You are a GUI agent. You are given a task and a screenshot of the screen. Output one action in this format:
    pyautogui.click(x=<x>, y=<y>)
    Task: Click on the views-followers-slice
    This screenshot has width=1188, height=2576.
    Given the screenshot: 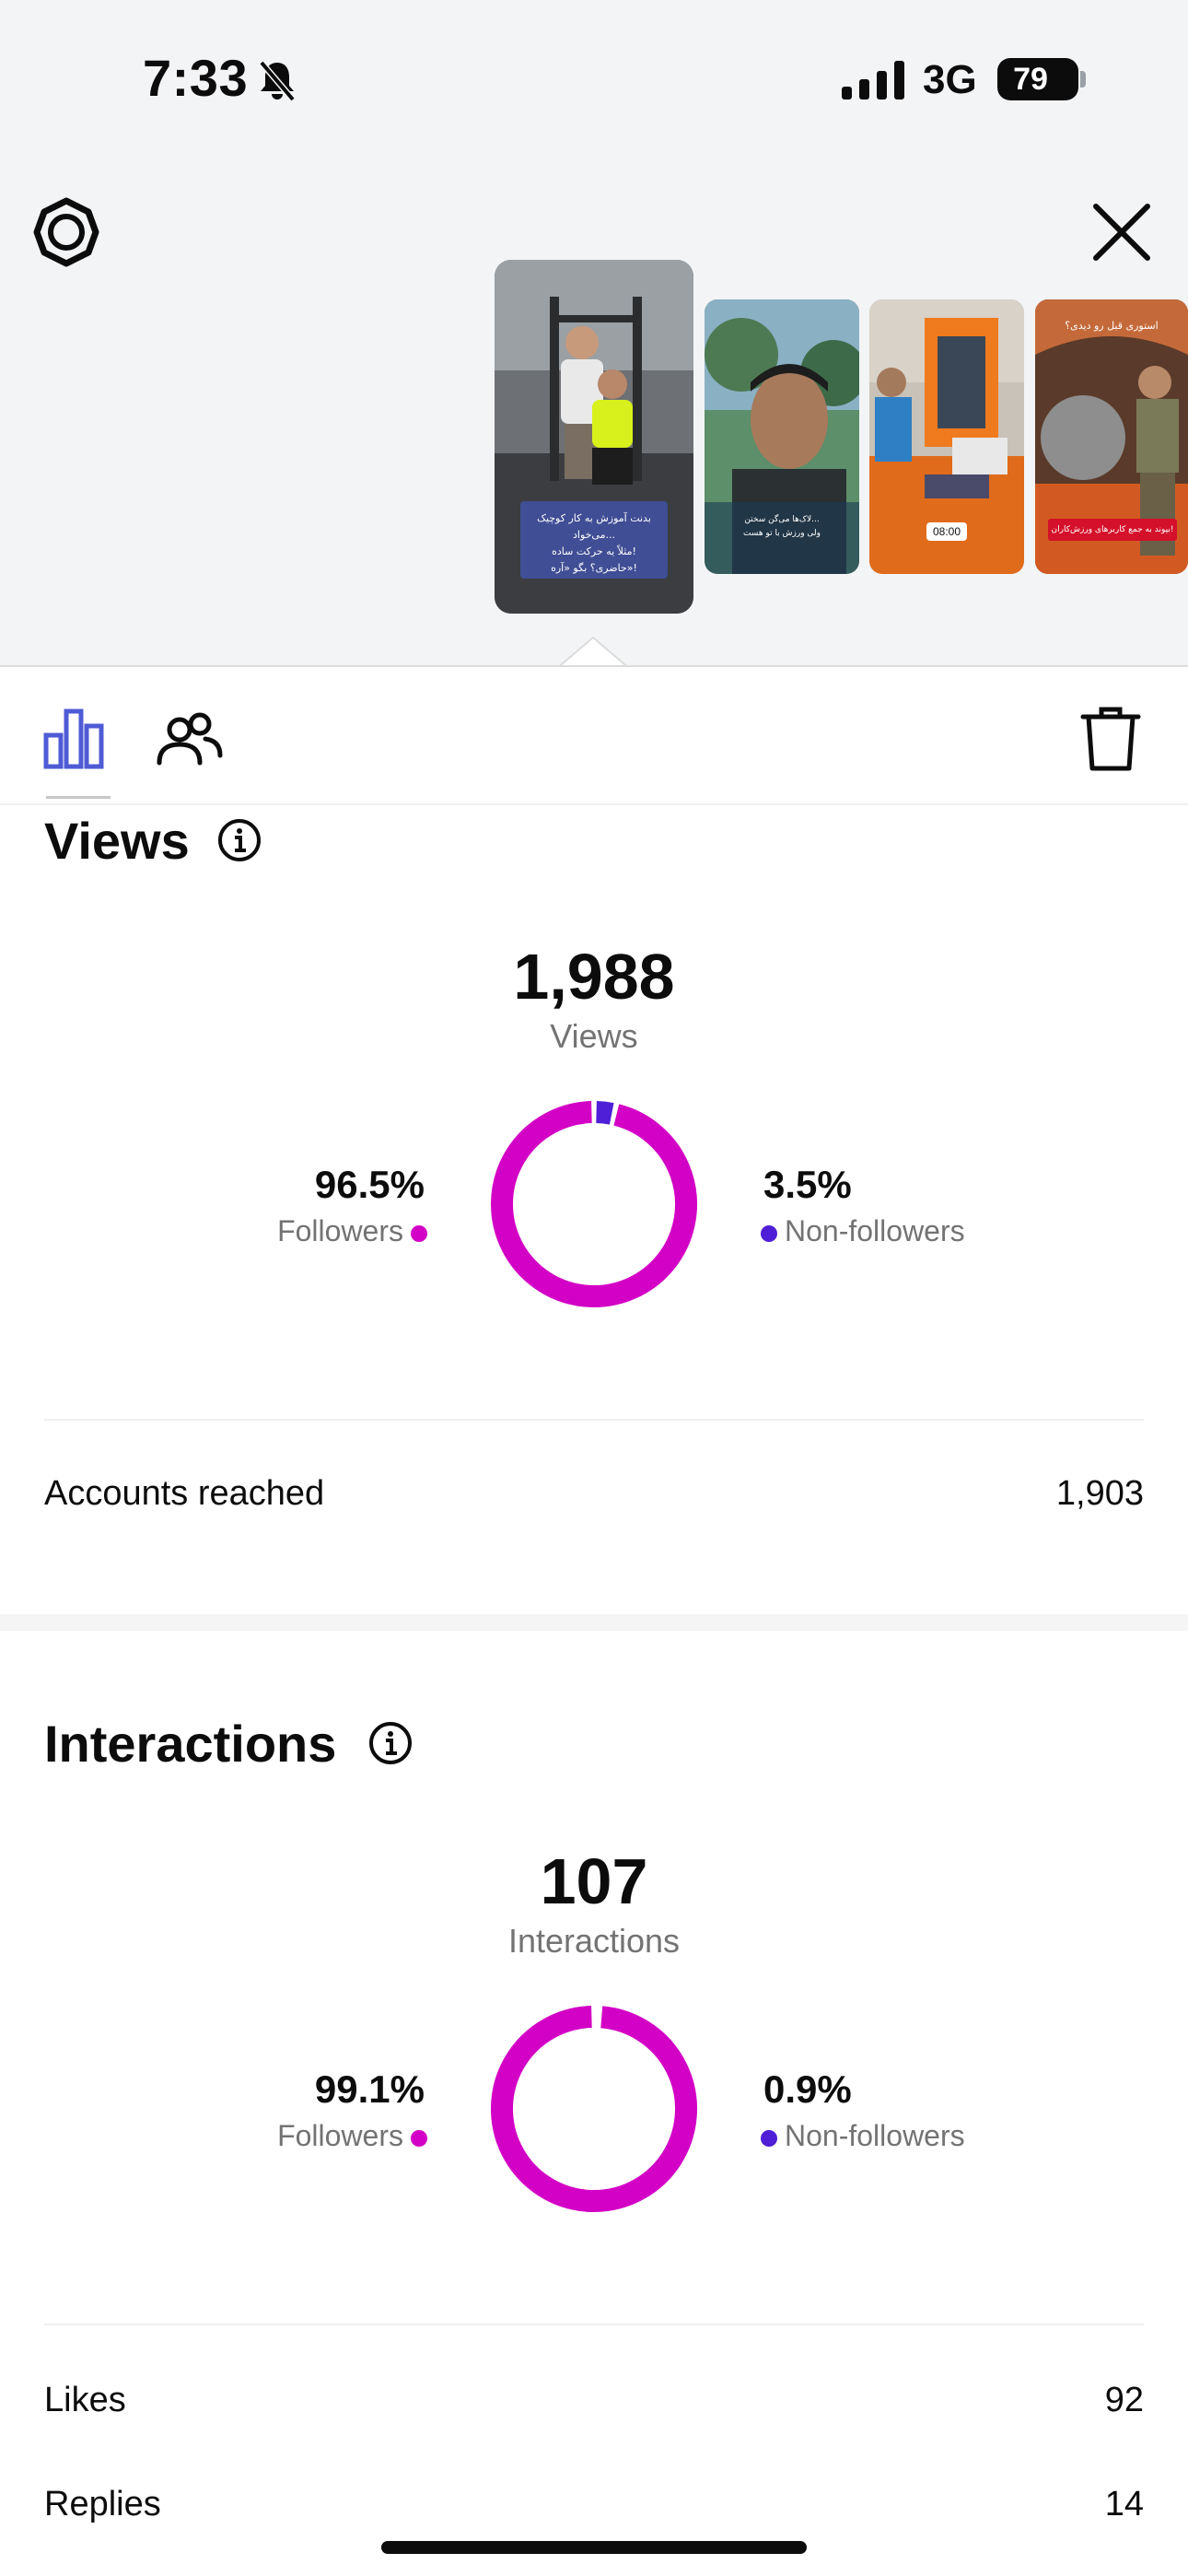 What is the action you would take?
    pyautogui.click(x=594, y=1204)
    